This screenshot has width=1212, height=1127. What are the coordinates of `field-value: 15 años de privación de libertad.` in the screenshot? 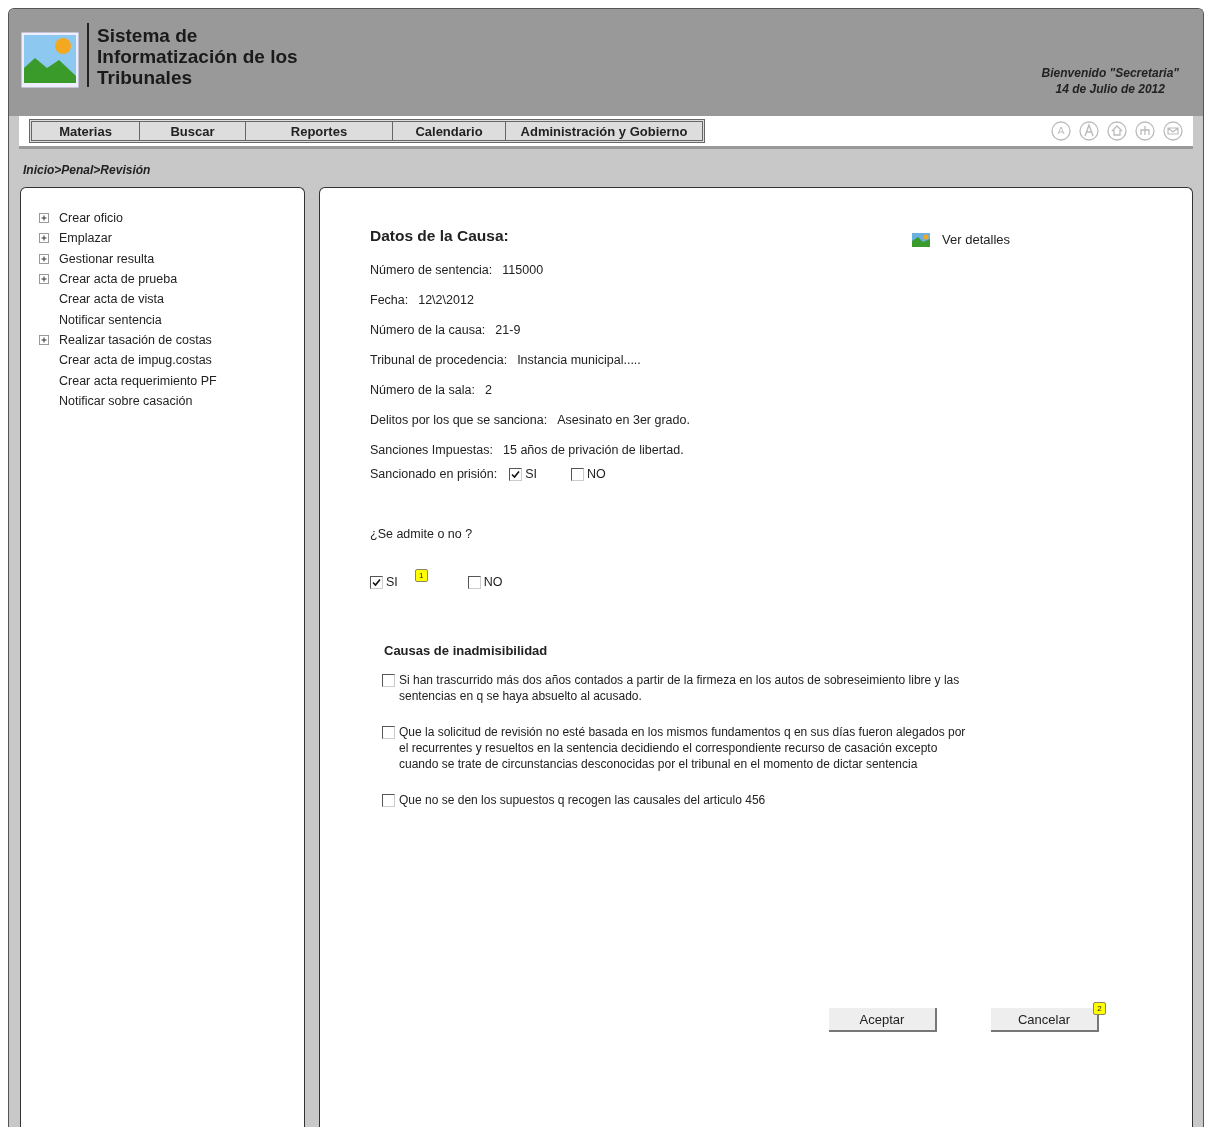 It's located at (593, 450).